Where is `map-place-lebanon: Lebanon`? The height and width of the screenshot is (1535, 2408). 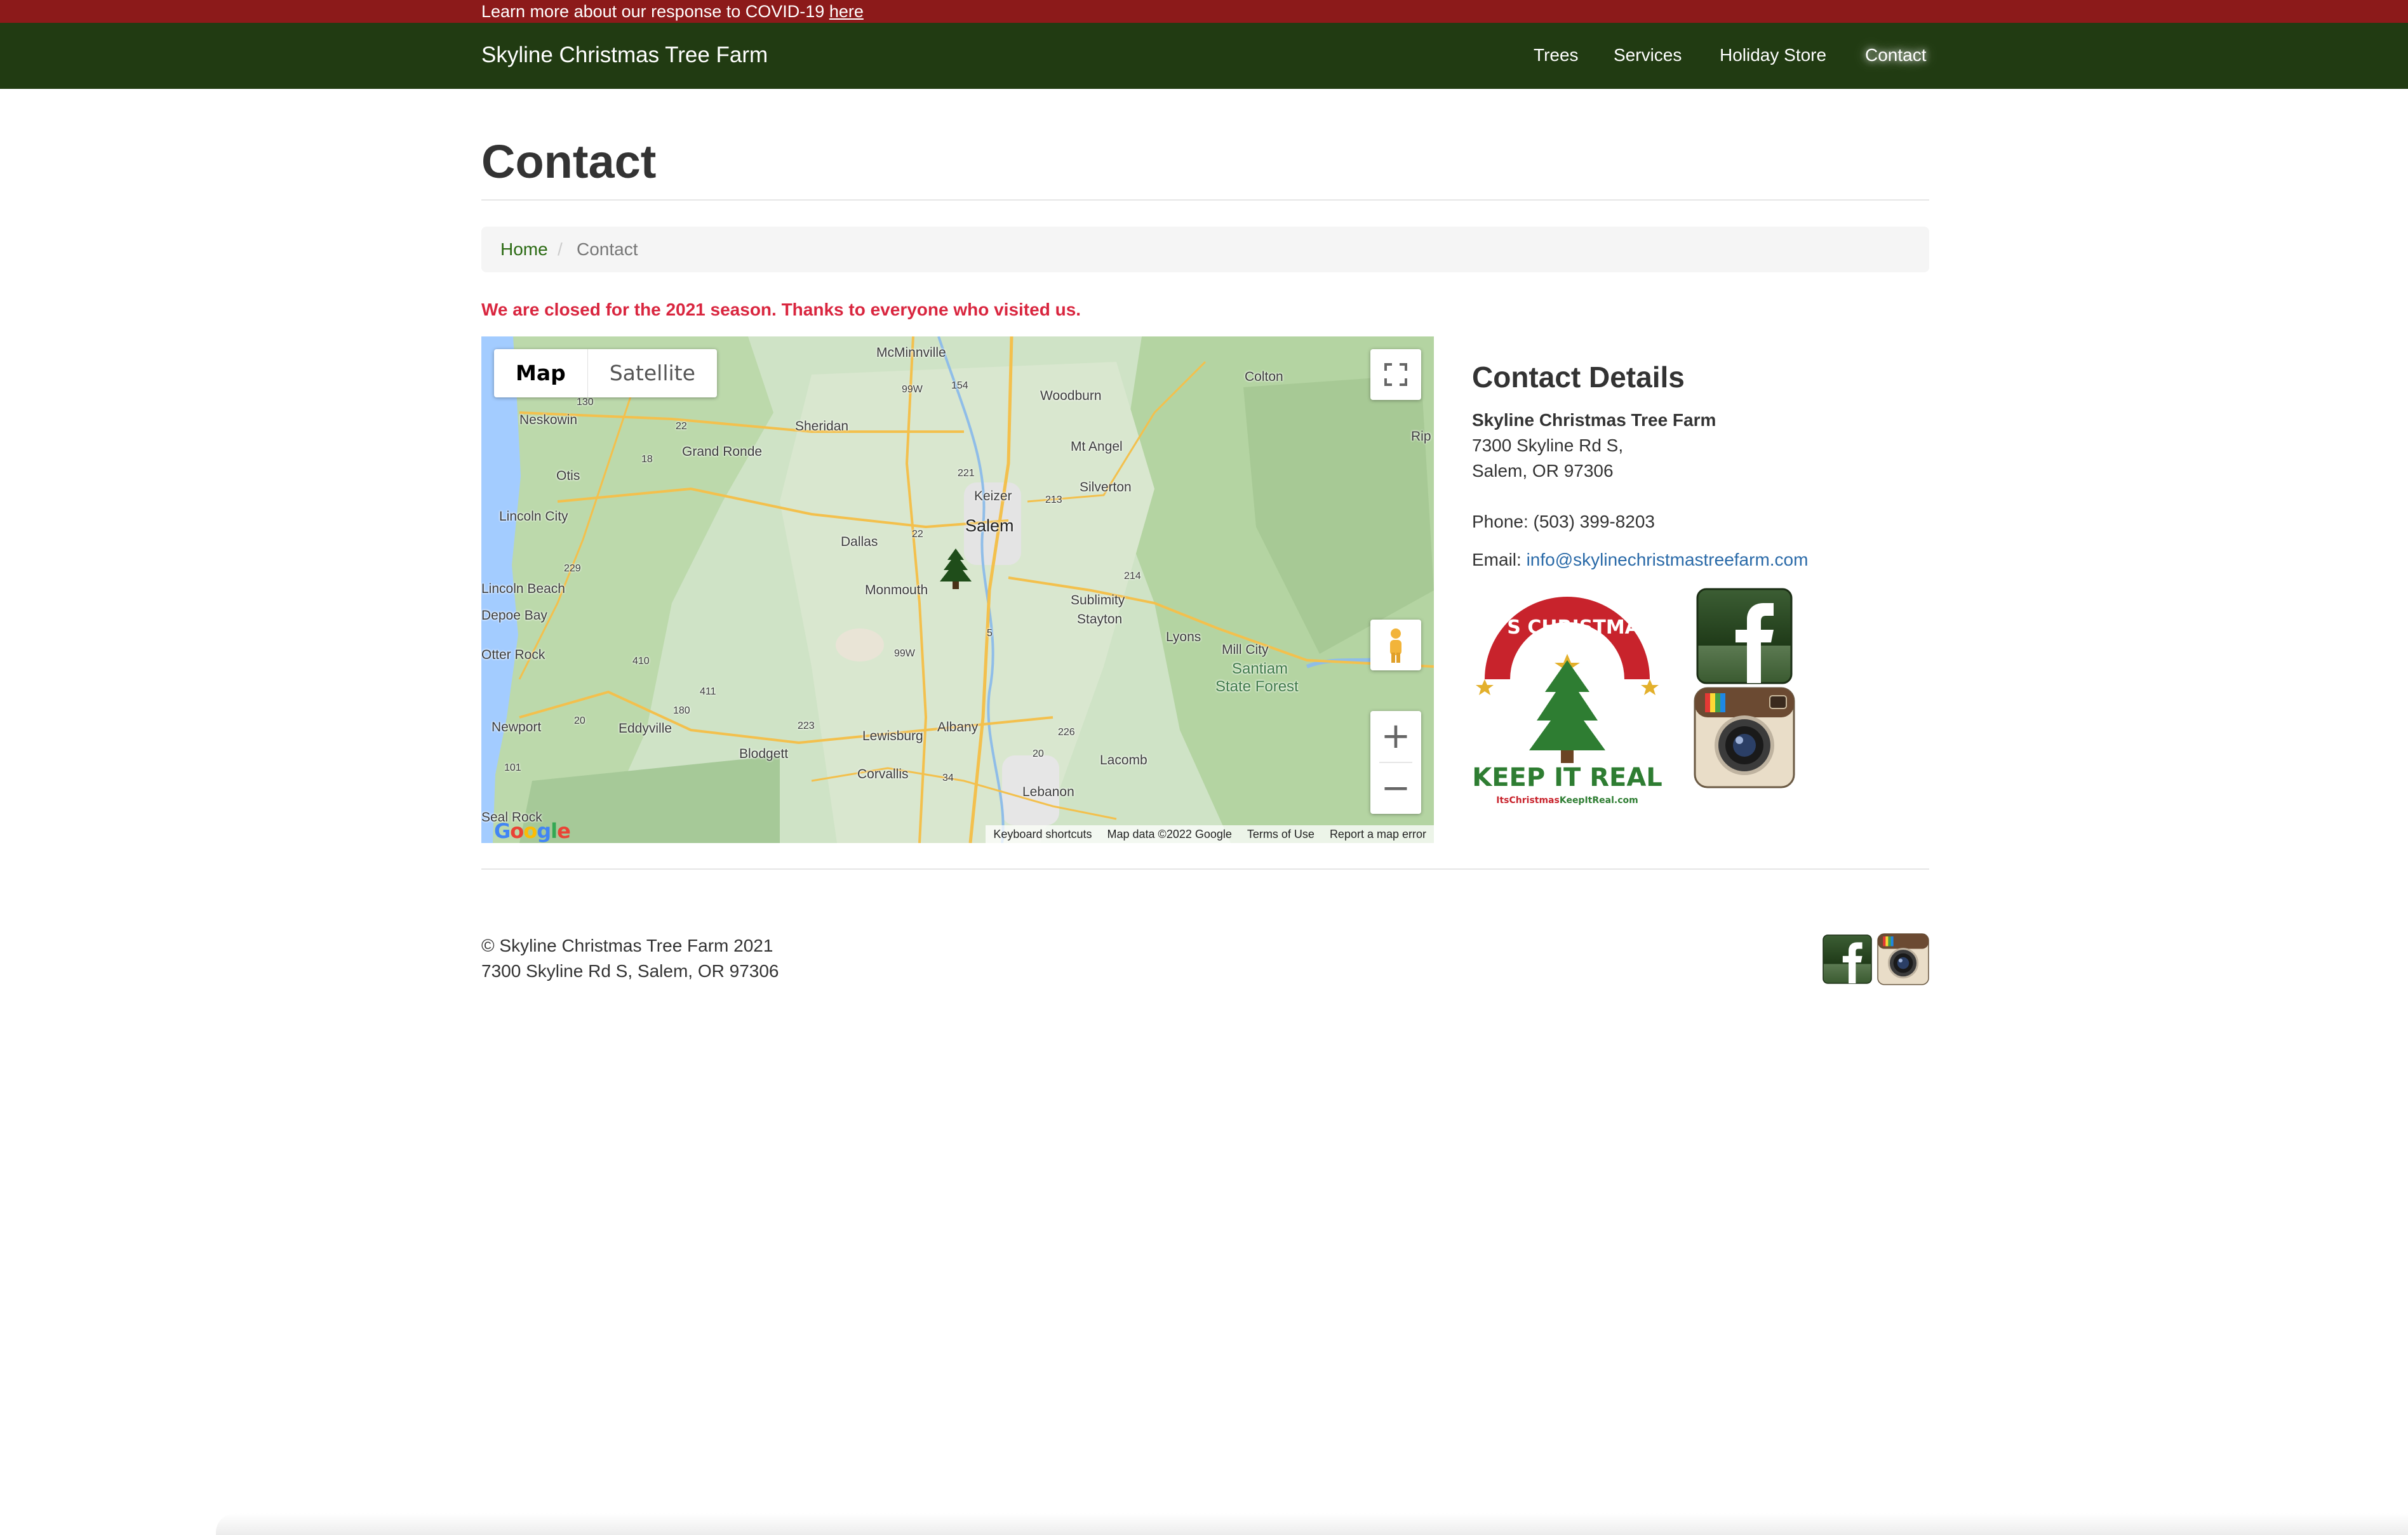
map-place-lebanon: Lebanon is located at coordinates (1048, 792).